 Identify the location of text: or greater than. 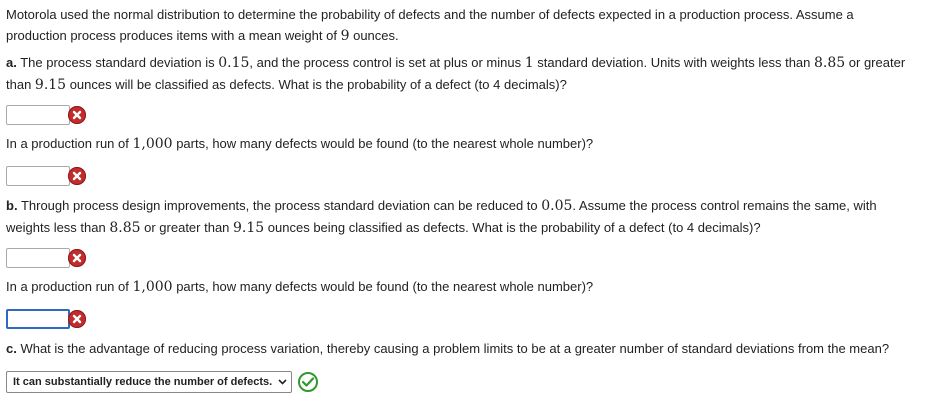
(187, 227).